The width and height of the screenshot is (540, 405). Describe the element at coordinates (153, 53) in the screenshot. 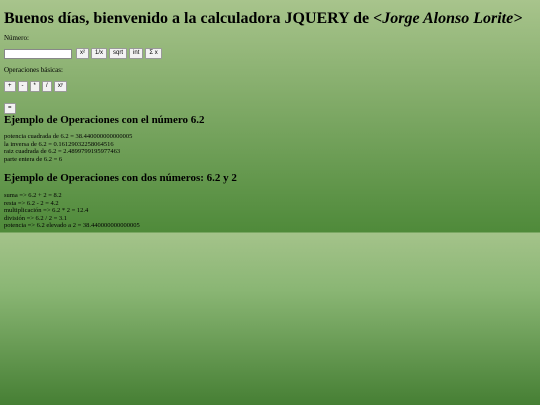

I see `sum-button: Σ x` at that location.